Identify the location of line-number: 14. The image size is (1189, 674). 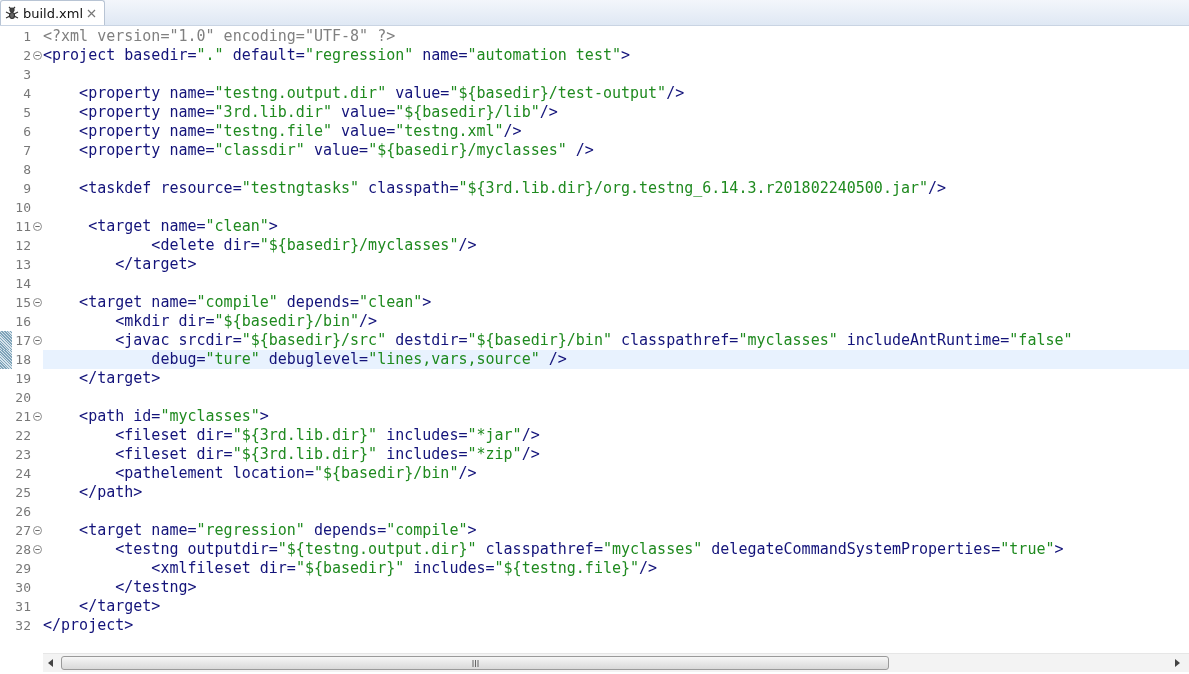
(22, 284).